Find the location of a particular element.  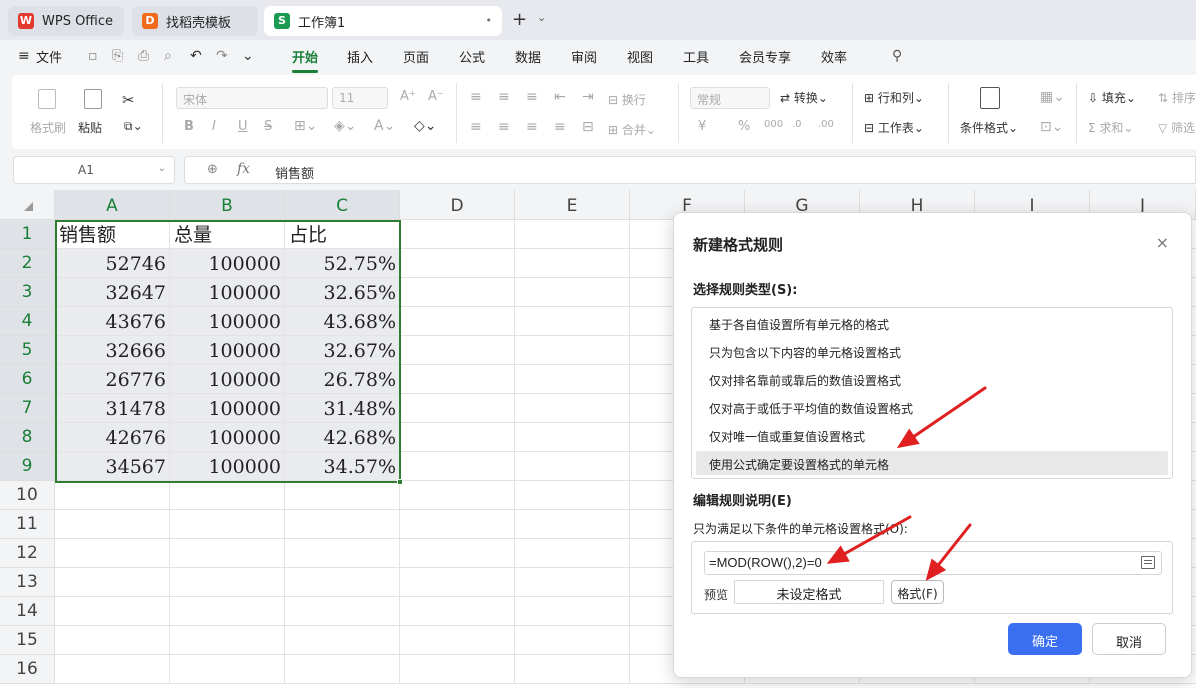

fill-handle is located at coordinates (400, 482).